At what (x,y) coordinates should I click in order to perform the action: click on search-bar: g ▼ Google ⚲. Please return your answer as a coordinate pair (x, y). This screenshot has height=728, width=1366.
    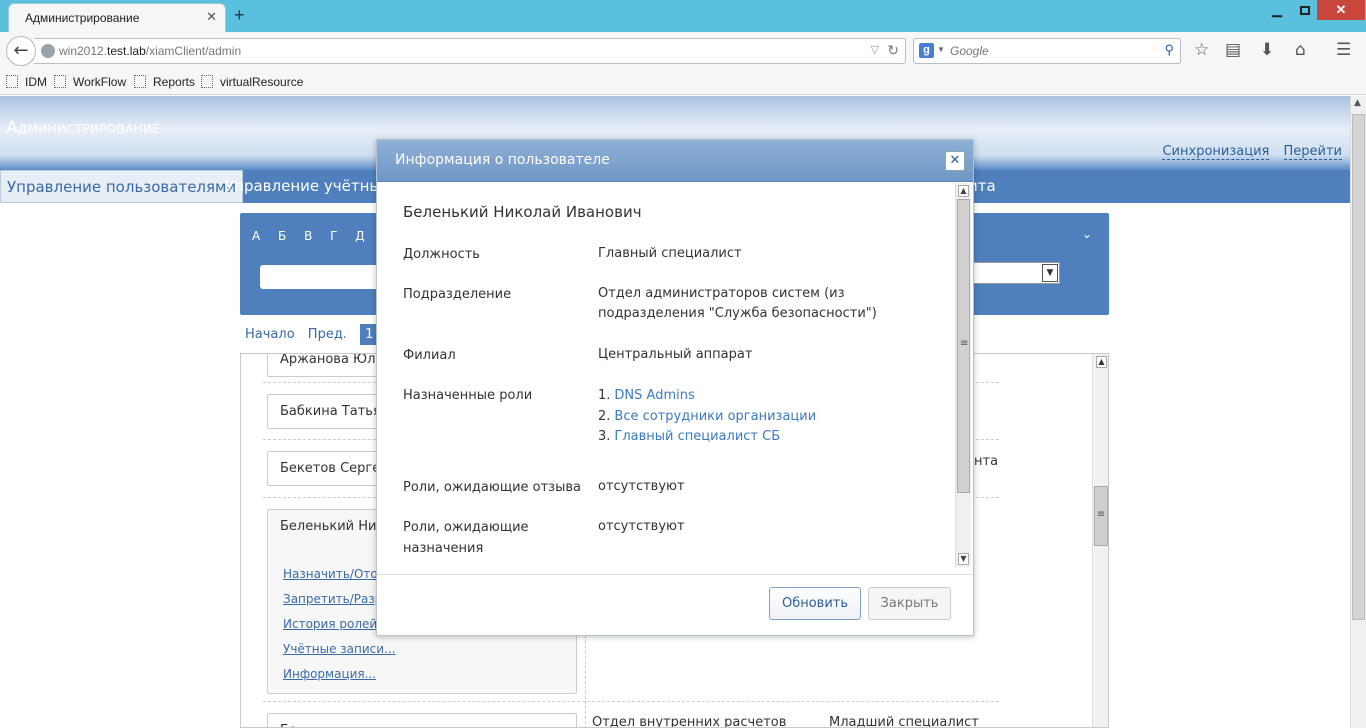
    Looking at the image, I should click on (1047, 51).